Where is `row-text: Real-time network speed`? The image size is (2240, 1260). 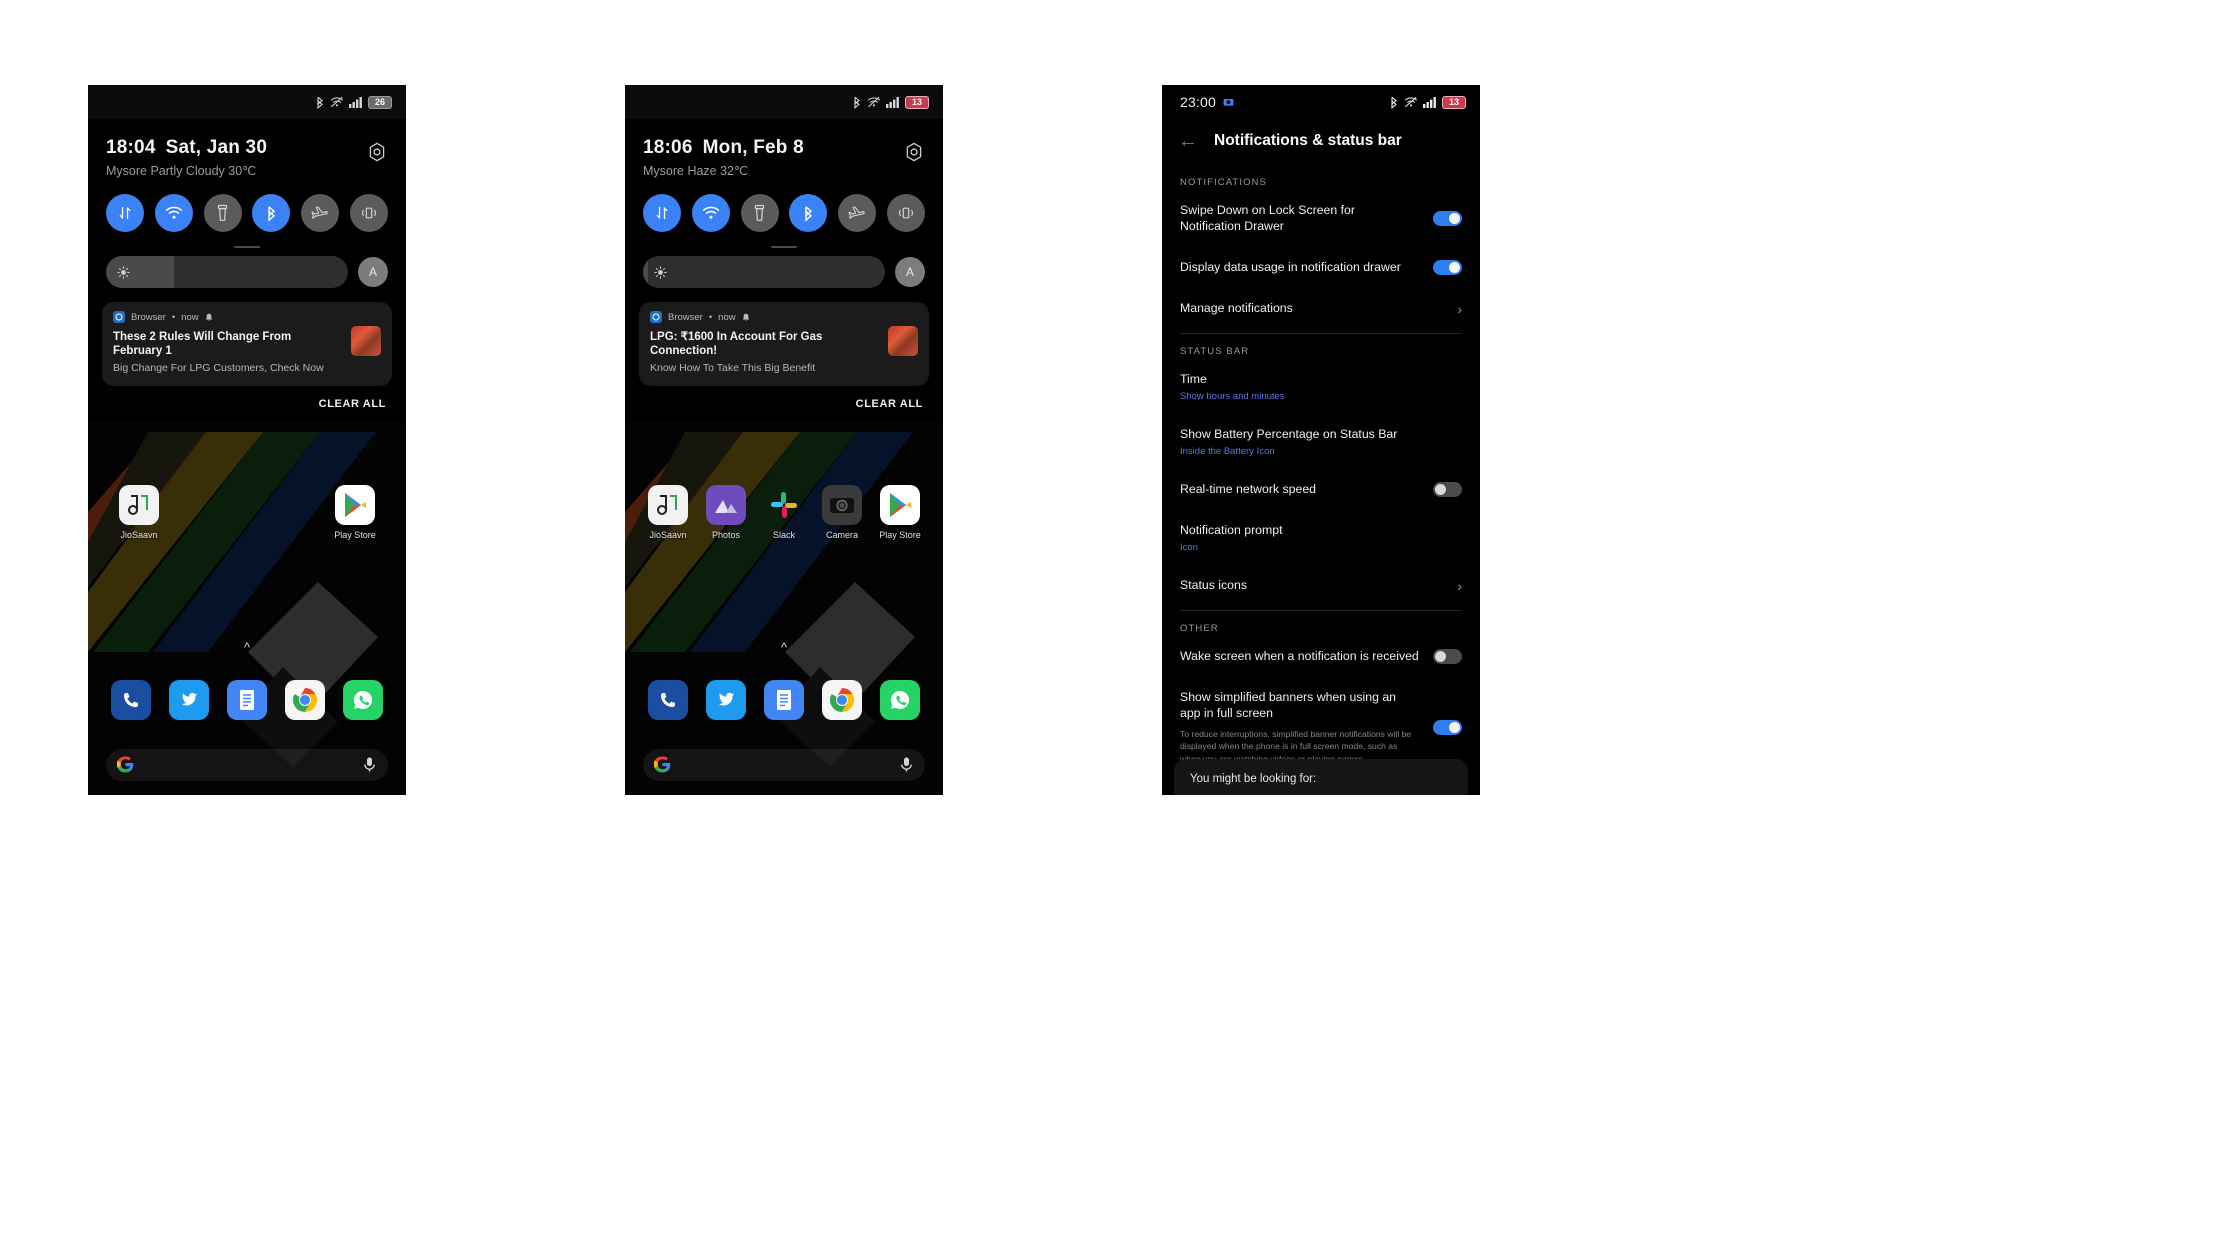
row-text: Real-time network speed is located at coordinates (1299, 490).